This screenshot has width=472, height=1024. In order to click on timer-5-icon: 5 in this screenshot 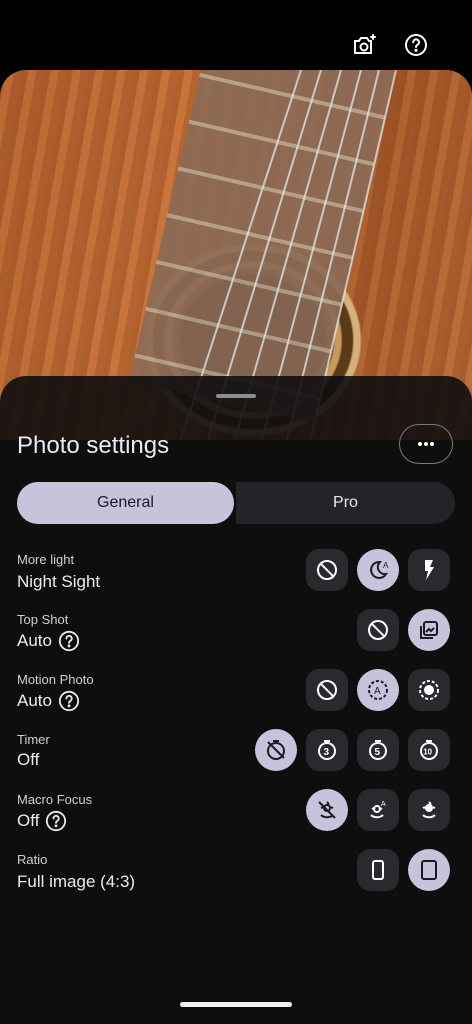, I will do `click(378, 750)`.